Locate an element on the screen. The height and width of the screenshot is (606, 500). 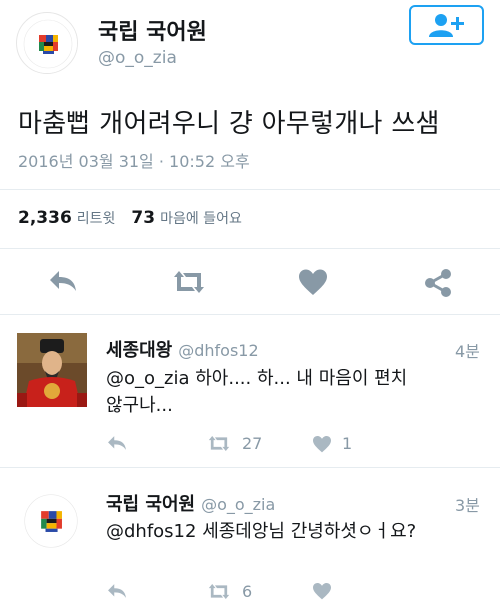
like-count: 73 is located at coordinates (143, 218).